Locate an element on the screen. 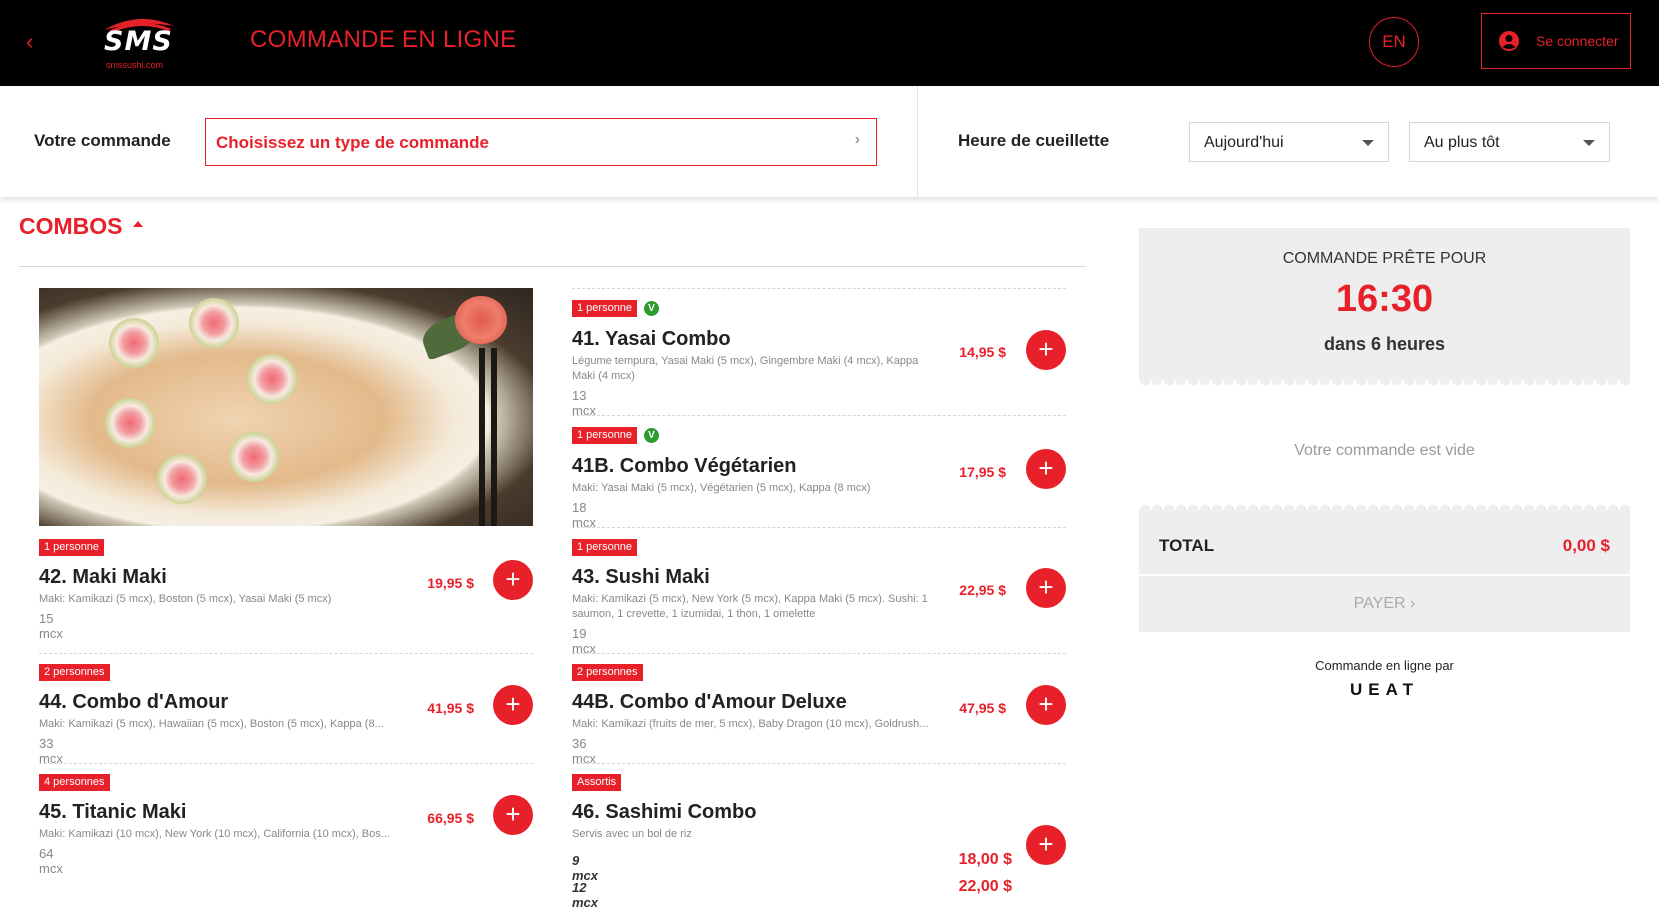  garnish-rose is located at coordinates (481, 320).